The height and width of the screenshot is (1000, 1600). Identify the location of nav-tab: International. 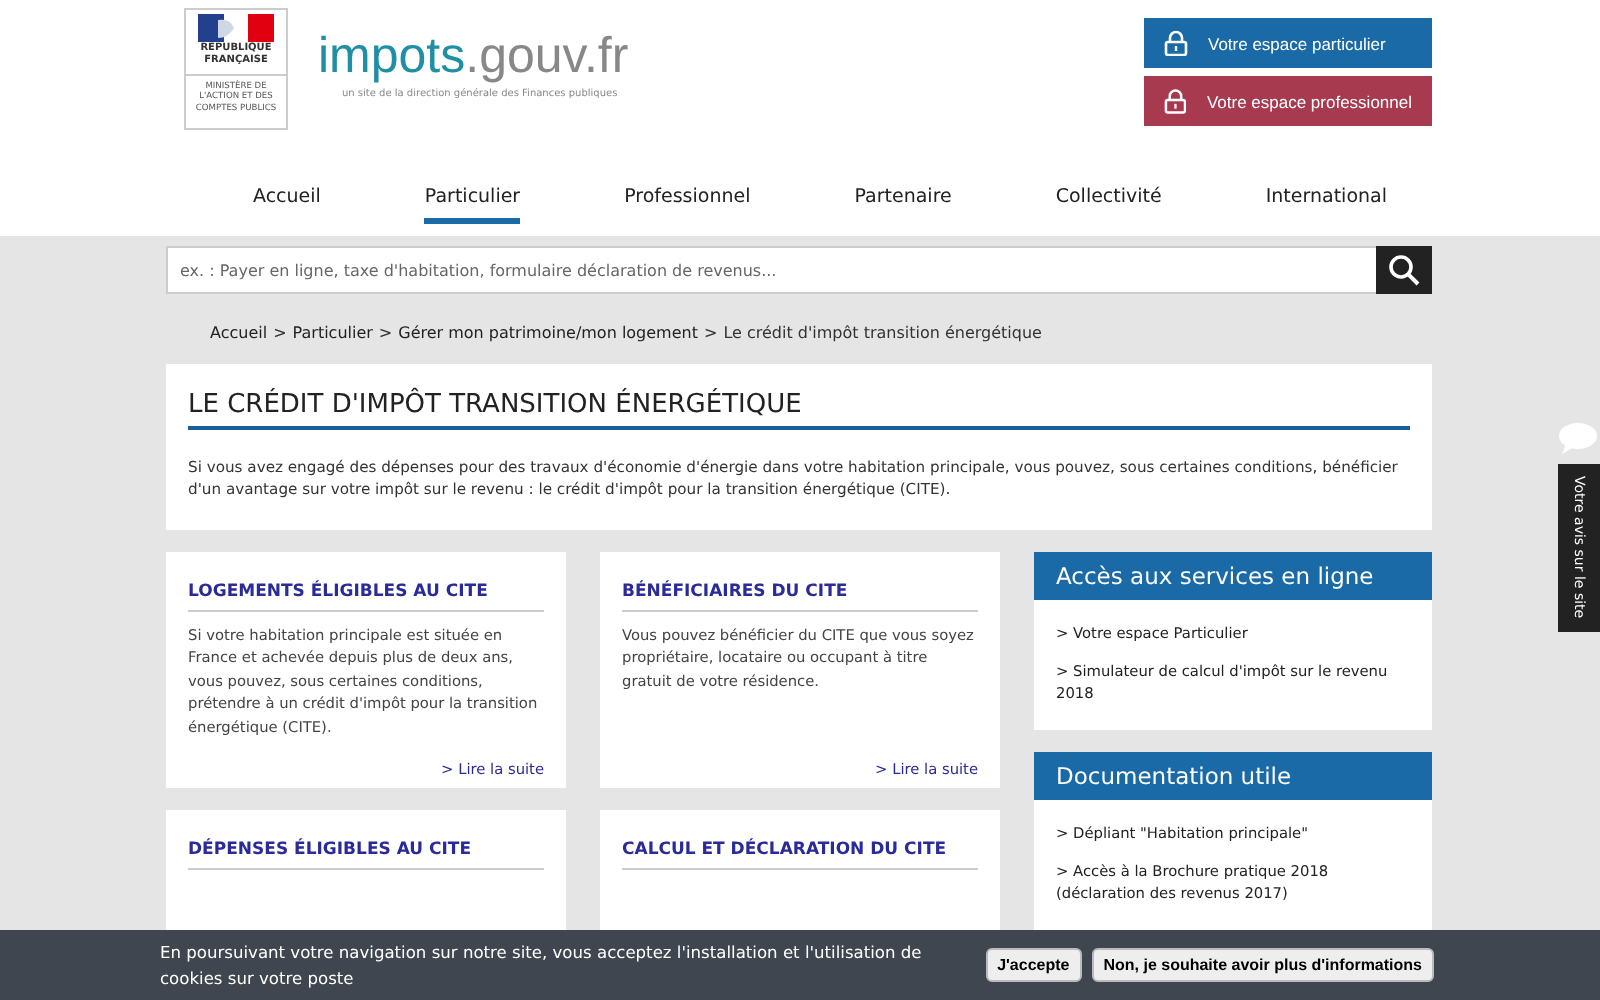
(1326, 198).